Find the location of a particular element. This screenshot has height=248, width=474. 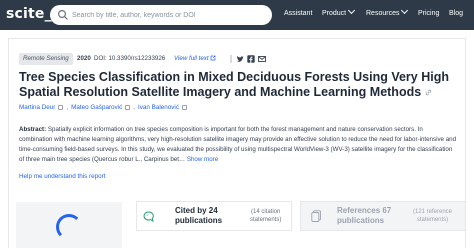

nav-resources-label: Resources is located at coordinates (383, 13).